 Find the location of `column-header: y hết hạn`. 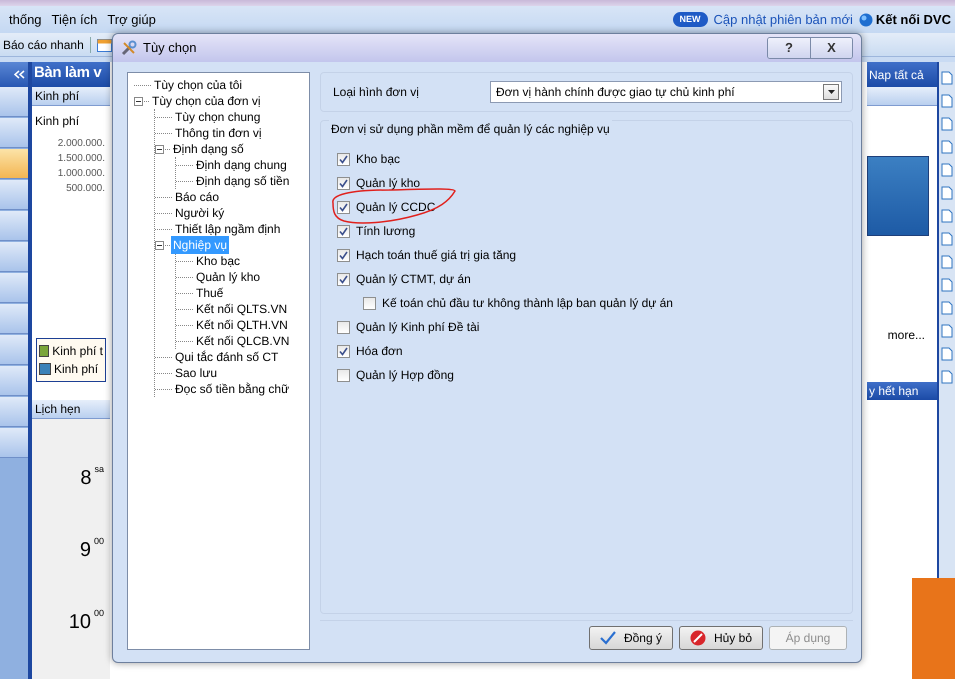

column-header: y hết hạn is located at coordinates (902, 391).